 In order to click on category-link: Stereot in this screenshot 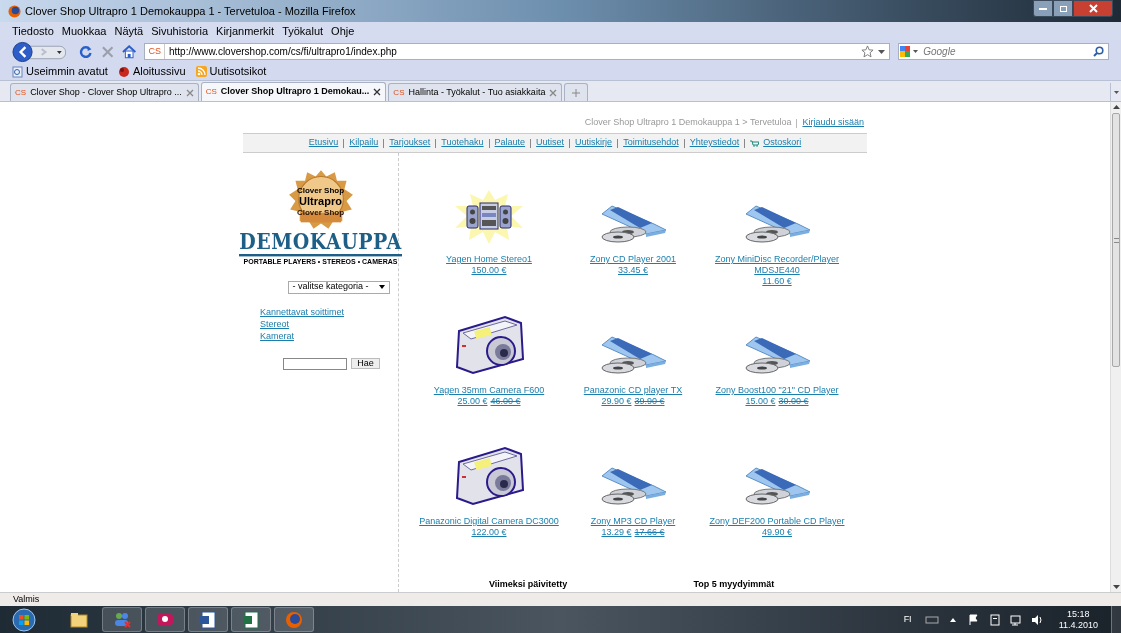, I will do `click(302, 323)`.